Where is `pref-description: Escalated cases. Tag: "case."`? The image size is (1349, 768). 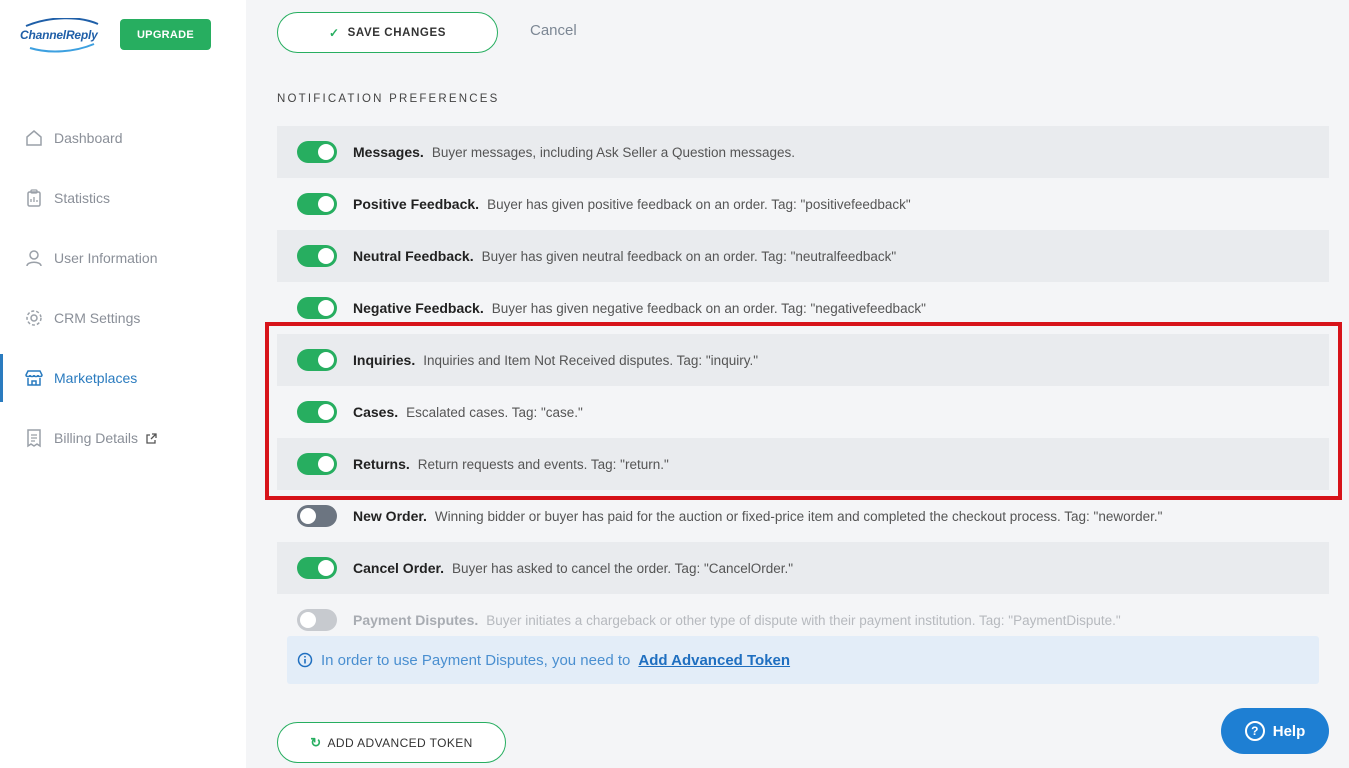
pref-description: Escalated cases. Tag: "case." is located at coordinates (494, 412).